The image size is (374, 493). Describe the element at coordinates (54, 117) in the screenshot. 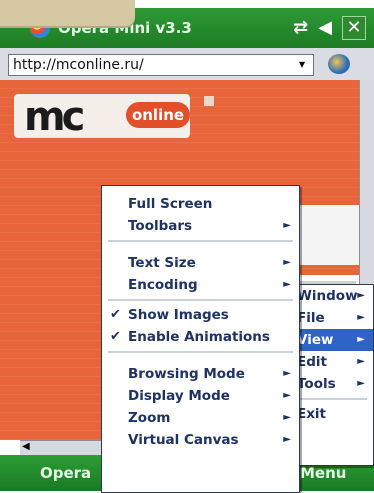

I see `logo-mc-text: mc` at that location.